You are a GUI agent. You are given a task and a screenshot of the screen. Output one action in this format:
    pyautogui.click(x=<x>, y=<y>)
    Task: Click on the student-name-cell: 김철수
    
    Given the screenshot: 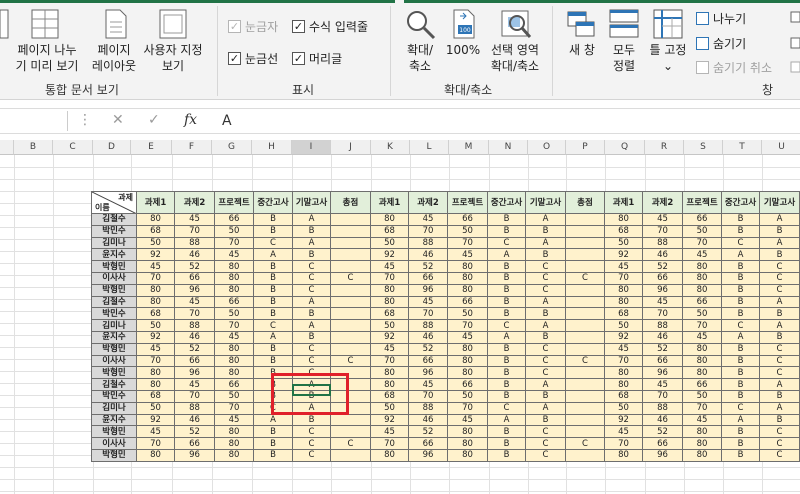 What is the action you would take?
    pyautogui.click(x=114, y=219)
    